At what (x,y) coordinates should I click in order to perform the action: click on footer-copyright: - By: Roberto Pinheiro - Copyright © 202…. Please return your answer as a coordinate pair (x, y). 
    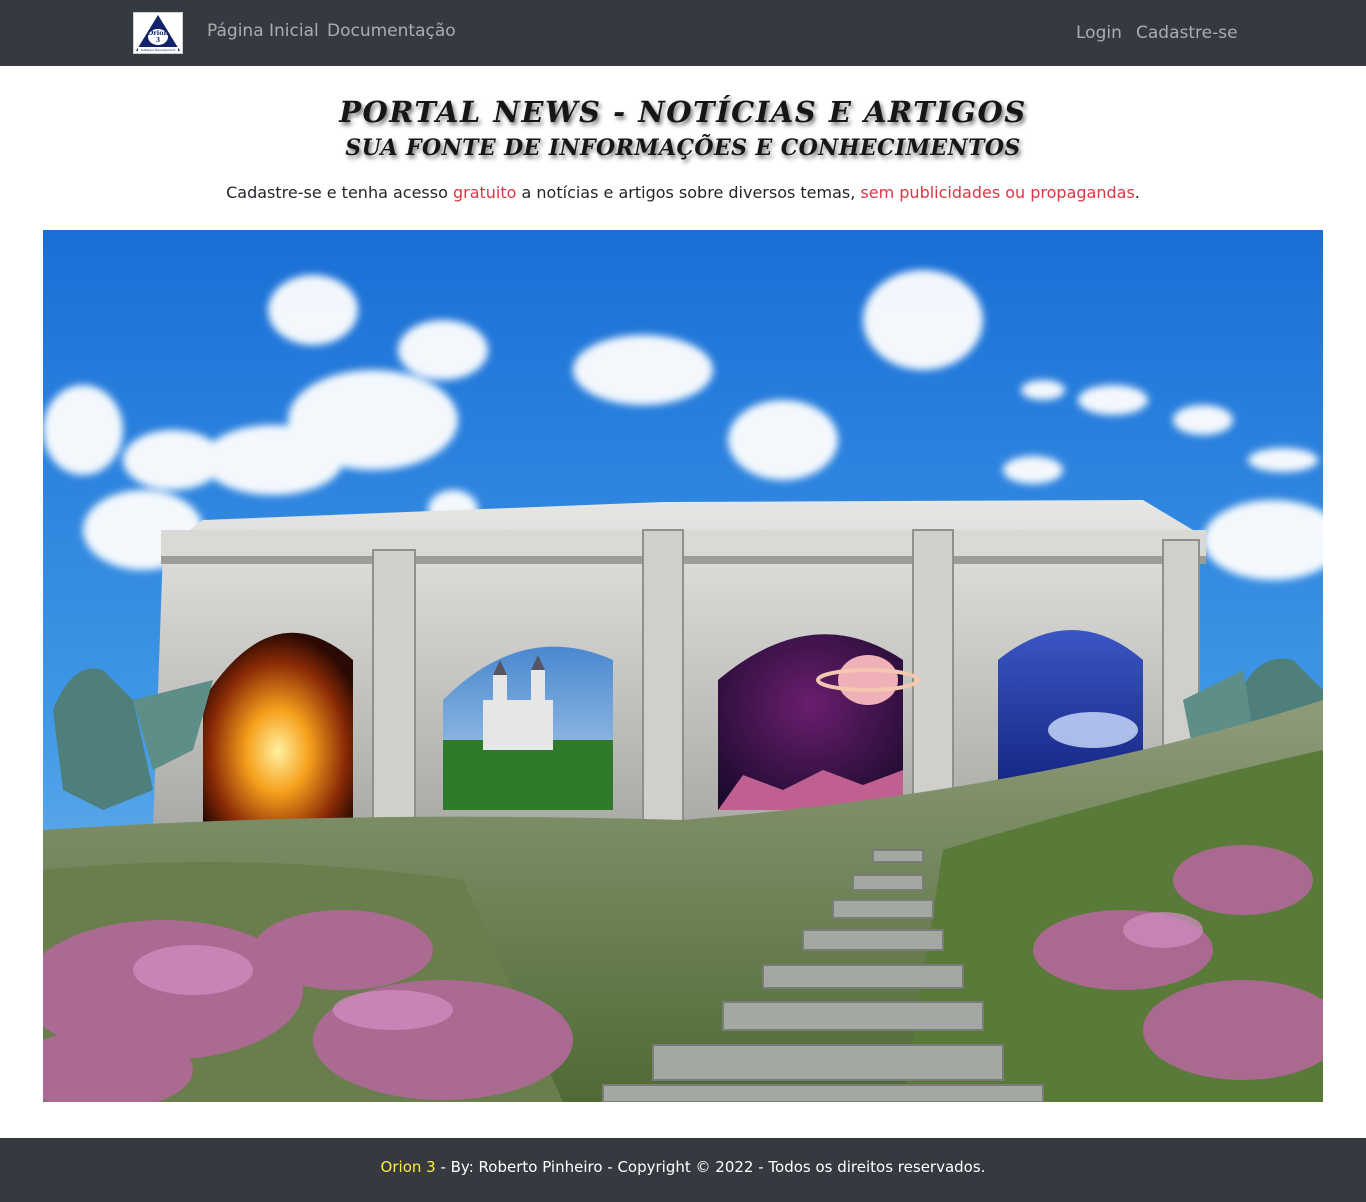
    Looking at the image, I should click on (710, 1167).